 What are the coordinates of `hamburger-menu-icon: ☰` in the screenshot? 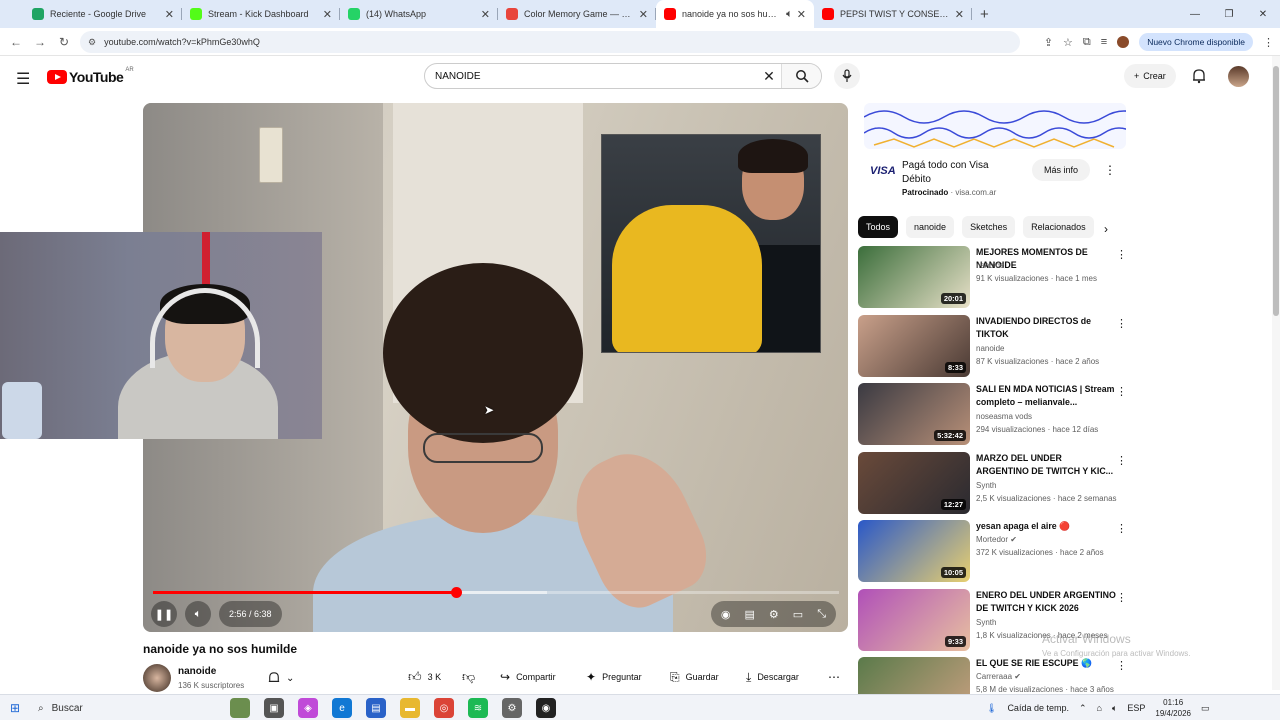 It's located at (23, 79).